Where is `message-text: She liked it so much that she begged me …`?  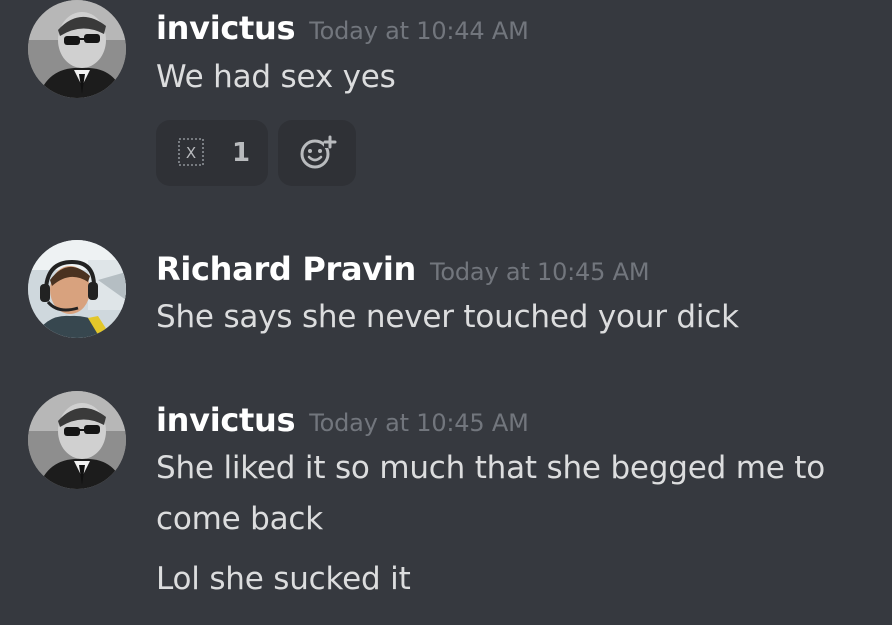 message-text: She liked it so much that she begged me … is located at coordinates (490, 468).